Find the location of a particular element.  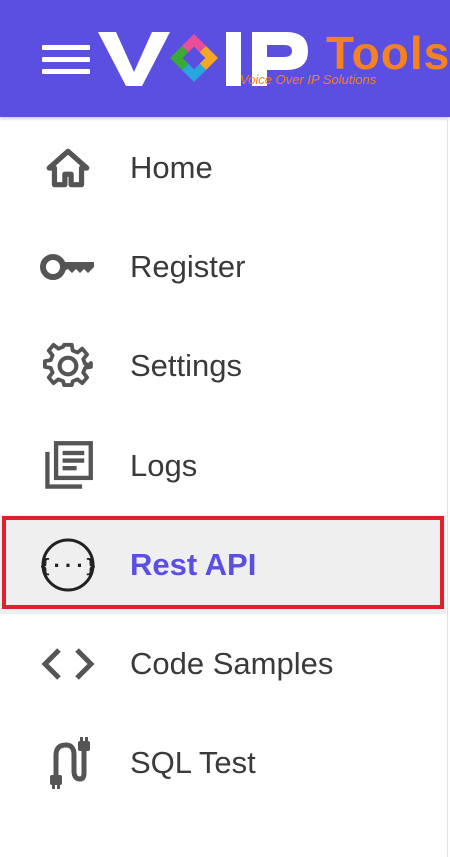

sidebar-item-logs: Logs is located at coordinates (223, 465).